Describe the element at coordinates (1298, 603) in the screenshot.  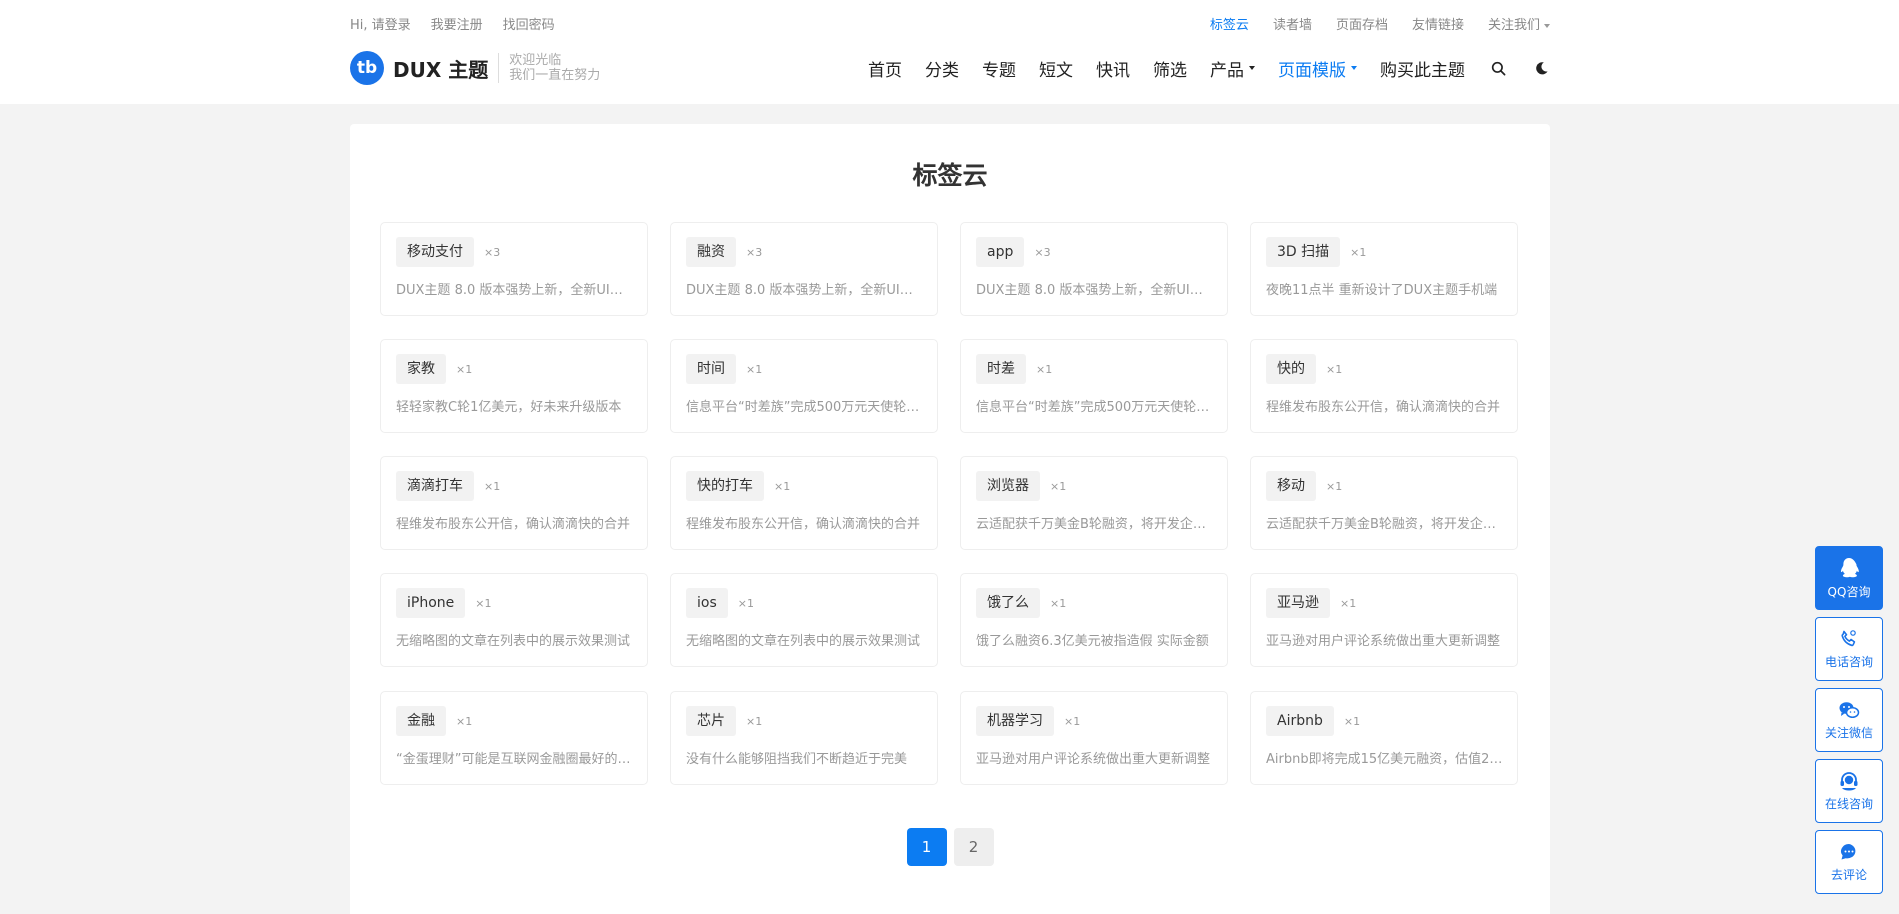
I see `tag-name: 亚马逊` at that location.